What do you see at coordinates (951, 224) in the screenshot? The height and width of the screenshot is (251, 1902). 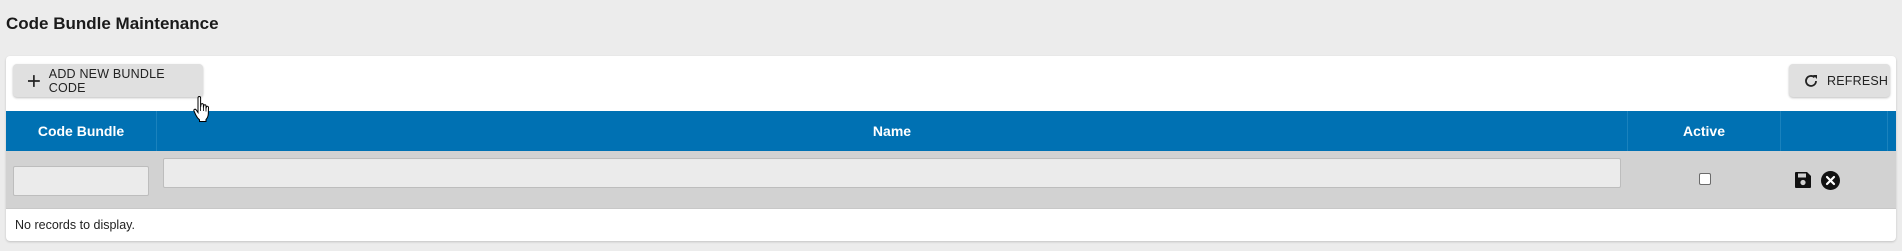 I see `no-records-message: No records to display.` at bounding box center [951, 224].